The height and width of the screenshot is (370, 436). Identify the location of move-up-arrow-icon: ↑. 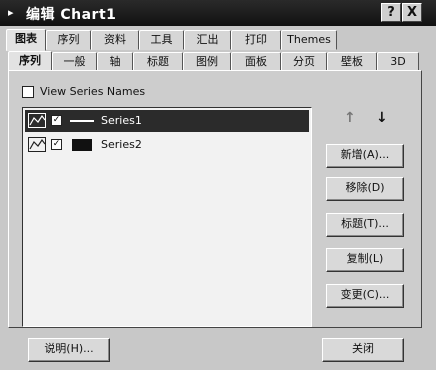
(350, 118).